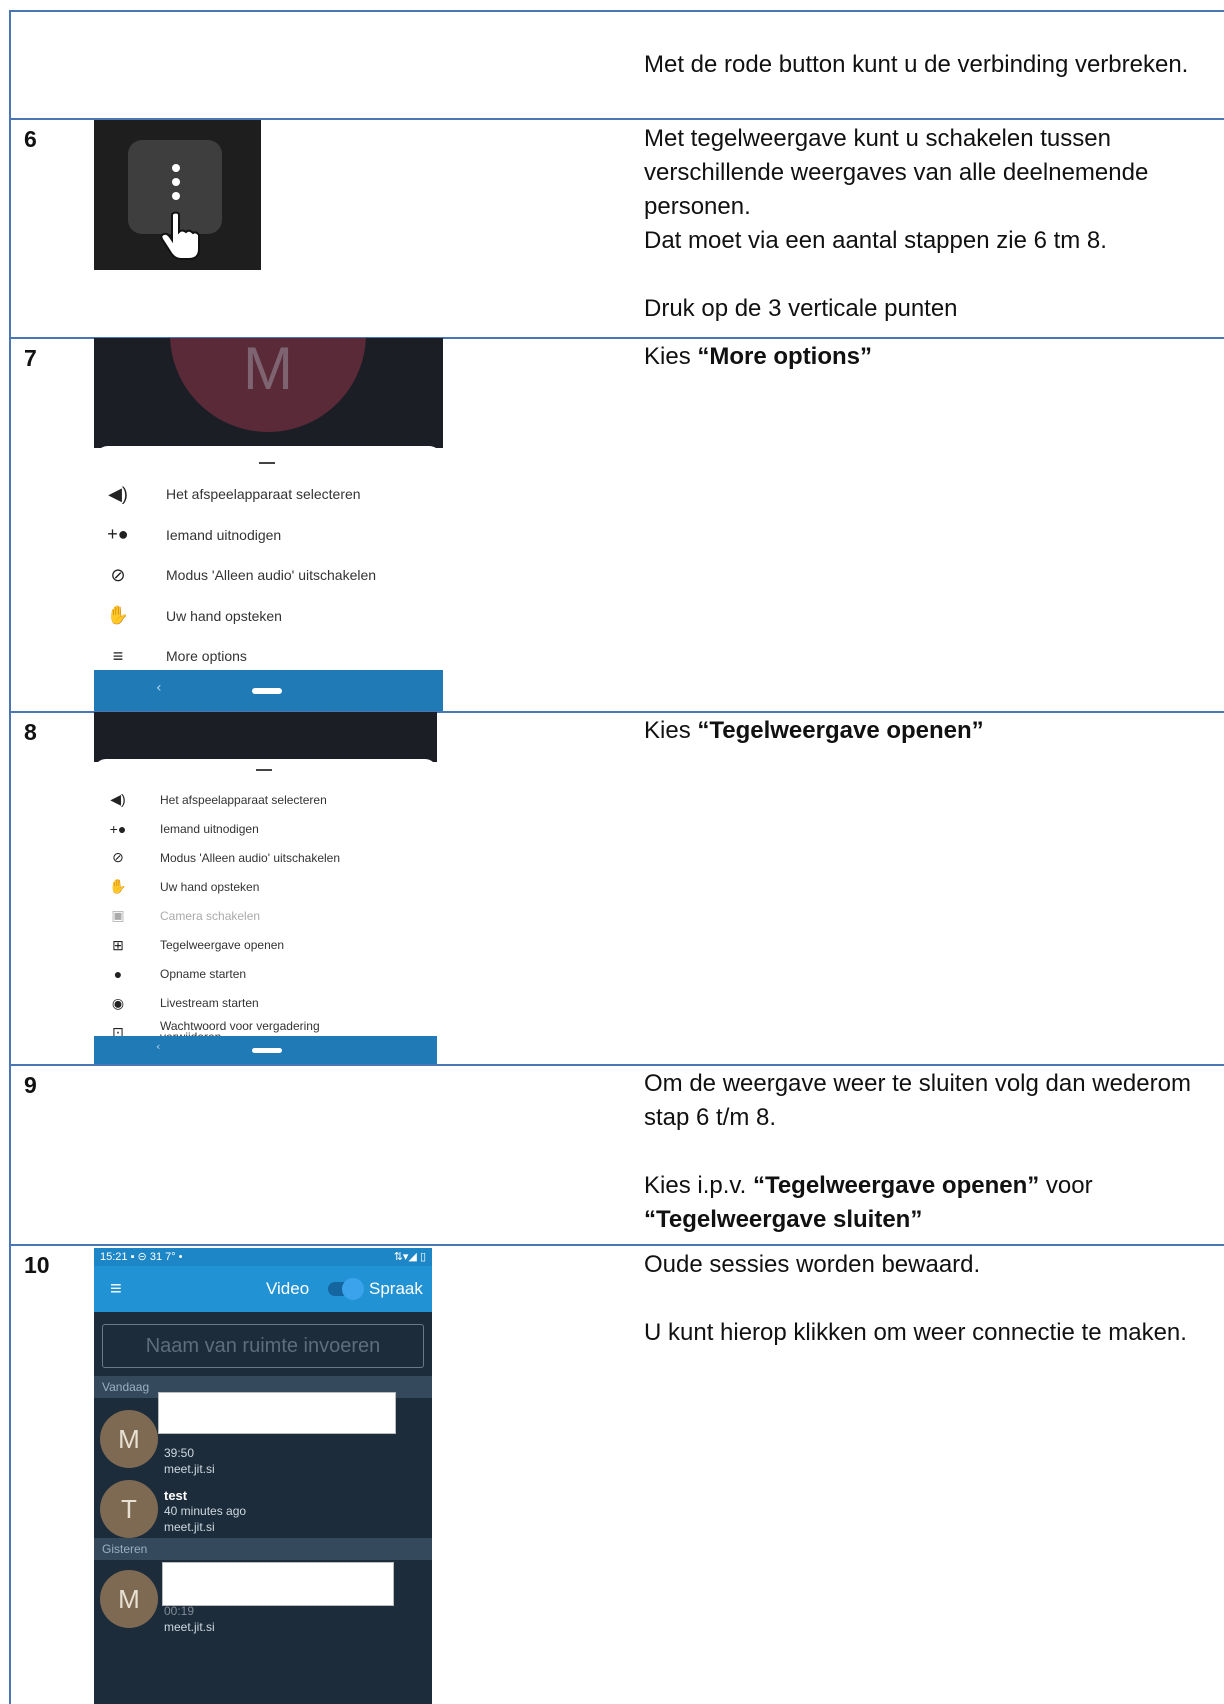 This screenshot has width=1224, height=1704. Describe the element at coordinates (179, 1611) in the screenshot. I see `session-duration: 00:19` at that location.